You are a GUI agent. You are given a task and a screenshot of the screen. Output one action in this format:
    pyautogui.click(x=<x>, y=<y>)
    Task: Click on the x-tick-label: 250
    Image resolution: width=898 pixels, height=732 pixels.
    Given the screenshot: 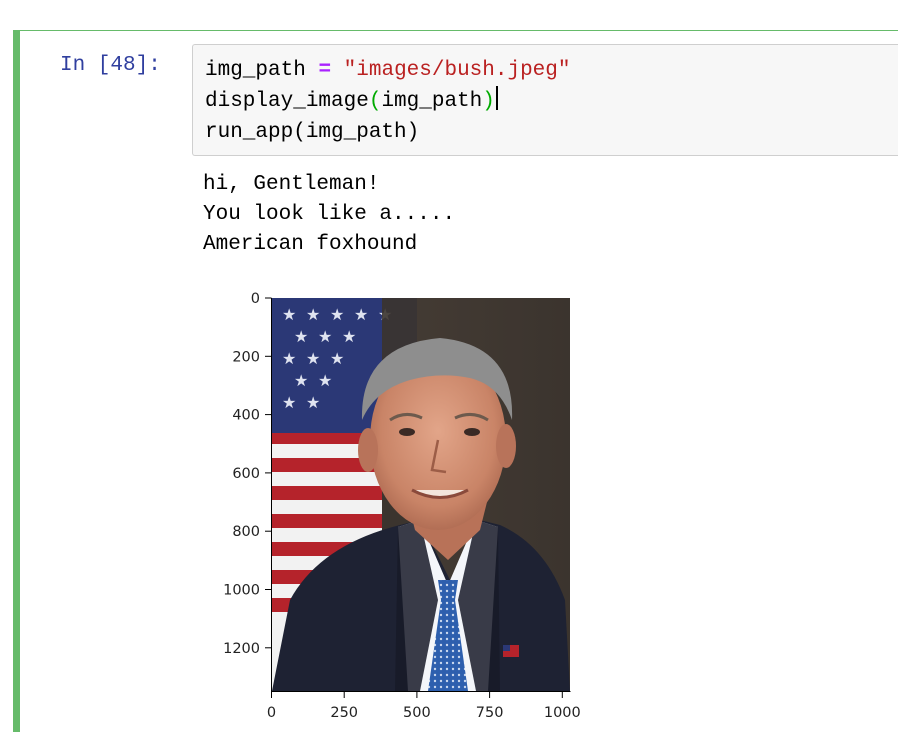 What is the action you would take?
    pyautogui.click(x=344, y=713)
    